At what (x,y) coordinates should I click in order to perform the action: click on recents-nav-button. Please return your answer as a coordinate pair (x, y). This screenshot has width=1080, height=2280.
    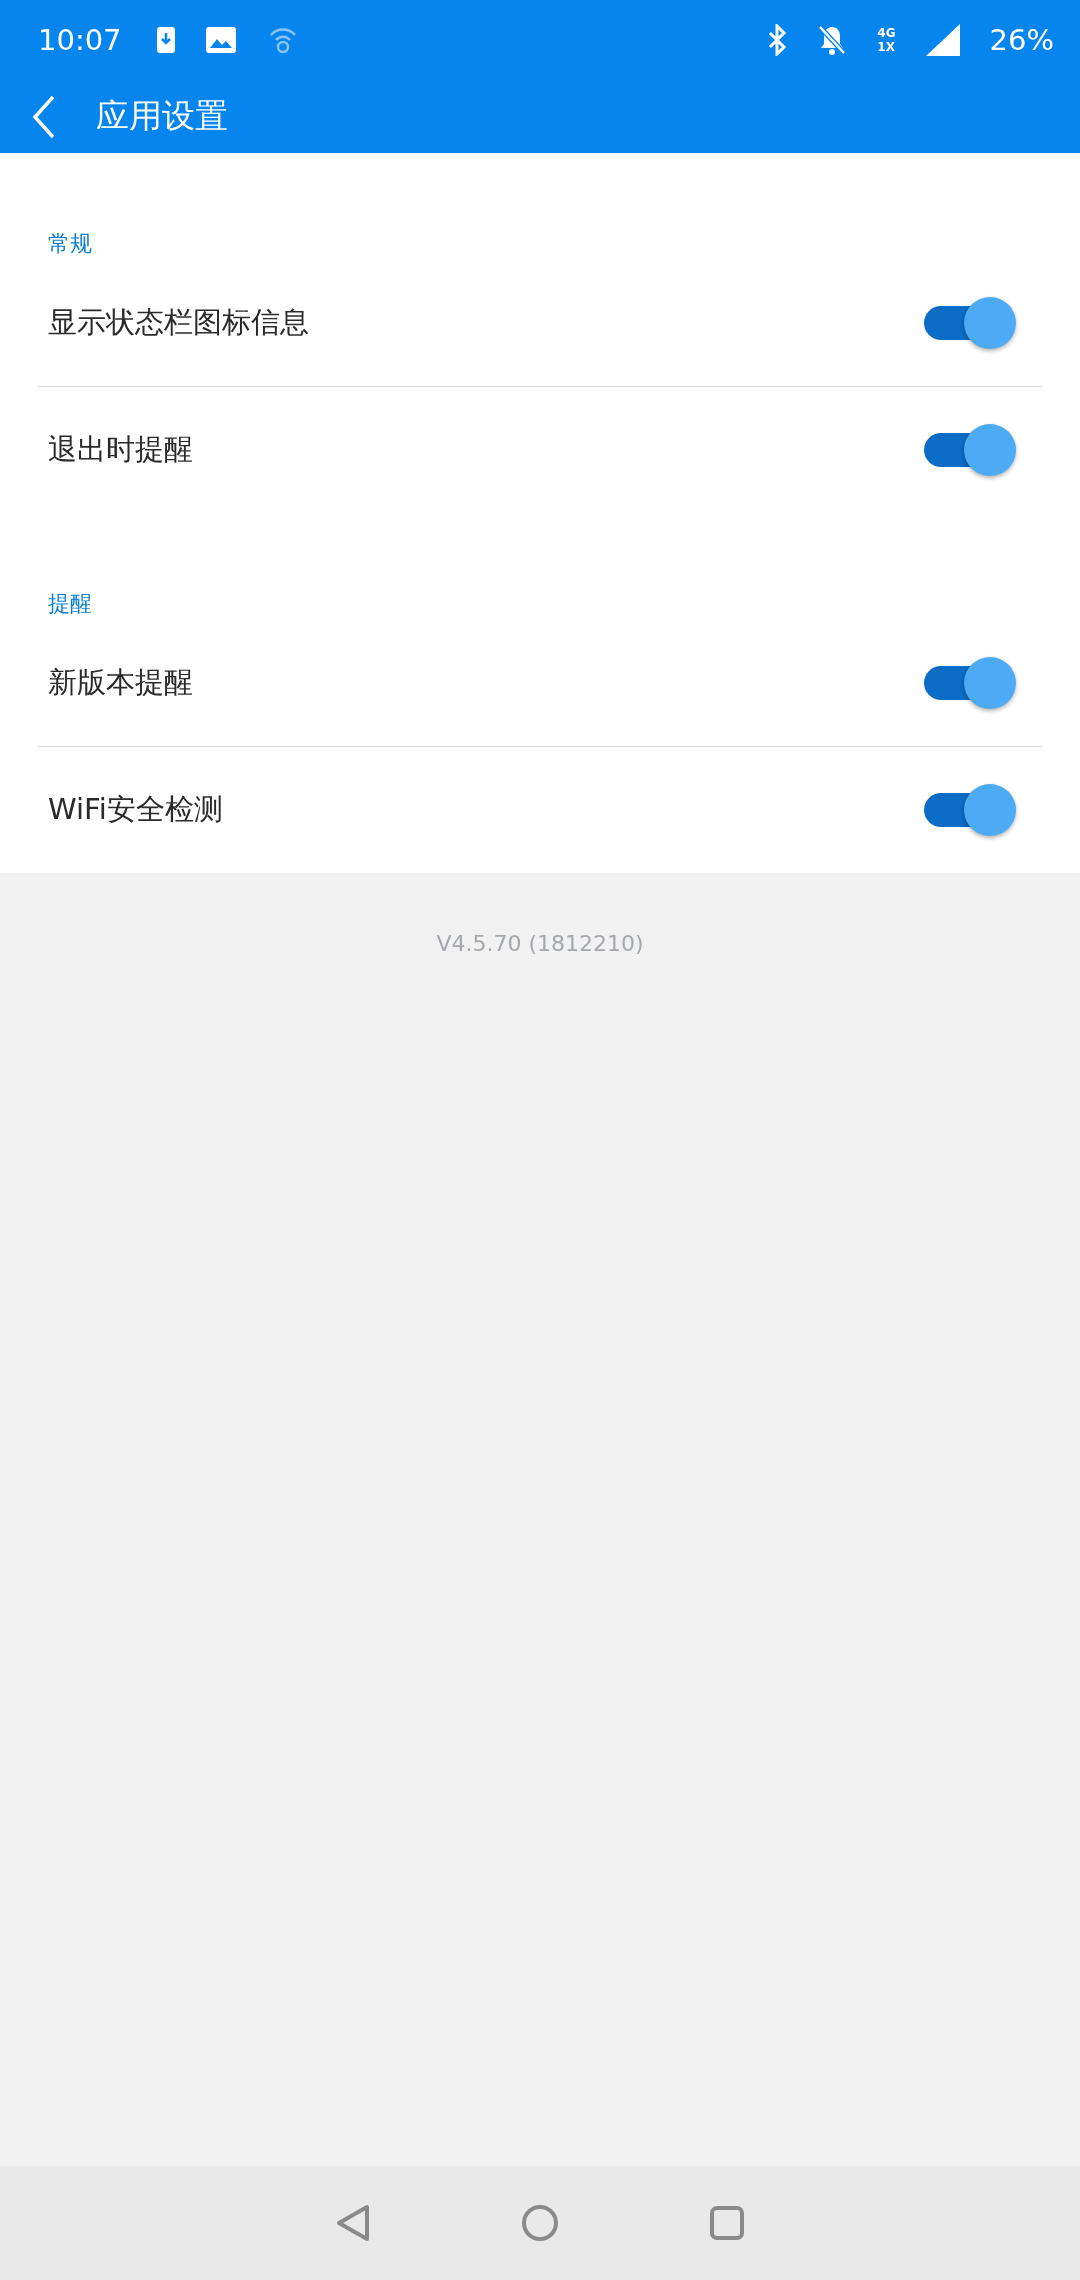
    Looking at the image, I should click on (727, 2223).